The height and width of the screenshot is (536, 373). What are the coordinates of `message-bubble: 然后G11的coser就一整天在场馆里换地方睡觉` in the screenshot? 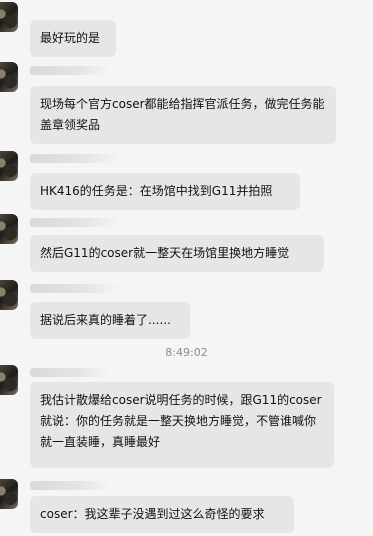 It's located at (177, 253).